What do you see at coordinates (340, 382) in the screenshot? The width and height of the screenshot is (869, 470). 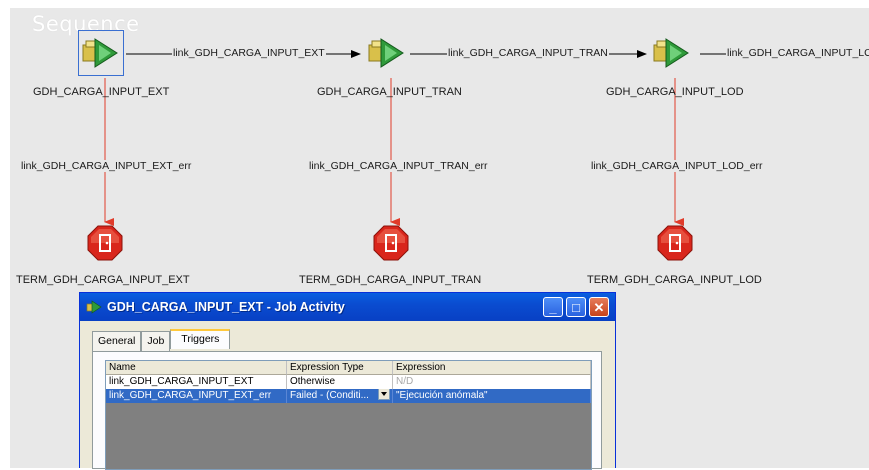 I see `cell-expression-type: Otherwise` at bounding box center [340, 382].